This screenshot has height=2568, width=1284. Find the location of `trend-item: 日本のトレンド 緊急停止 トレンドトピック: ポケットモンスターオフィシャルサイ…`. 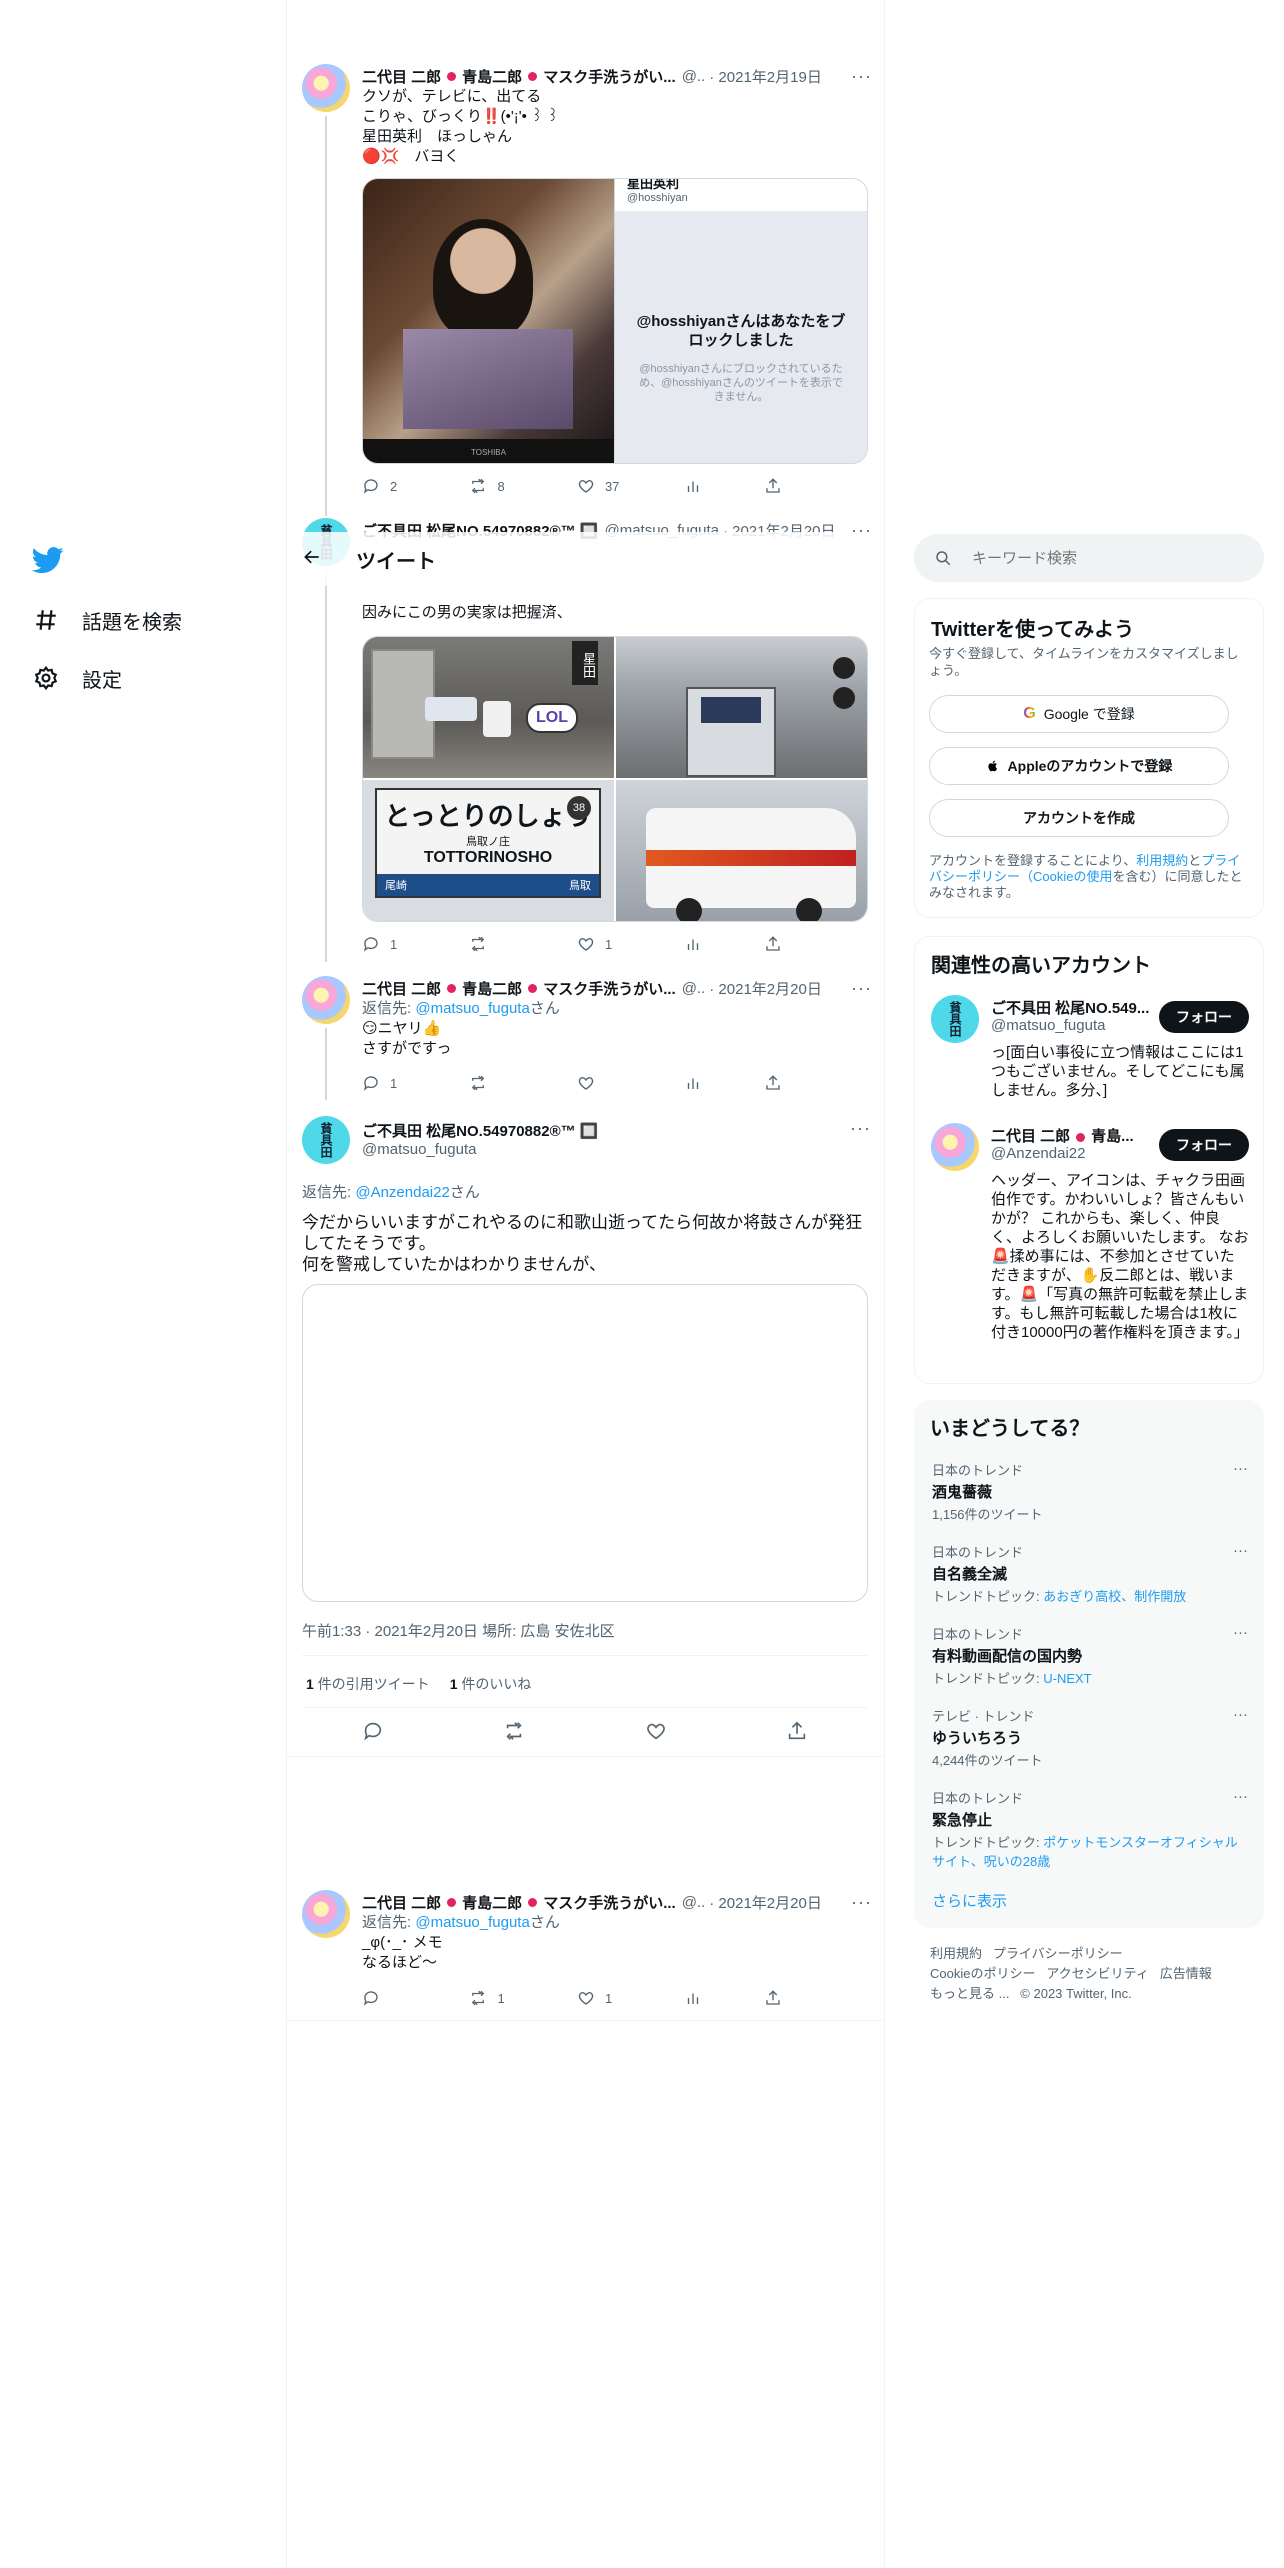

trend-item: 日本のトレンド 緊急停止 トレンドトピック: ポケットモンスターオフィシャルサイ… is located at coordinates (1090, 1829).